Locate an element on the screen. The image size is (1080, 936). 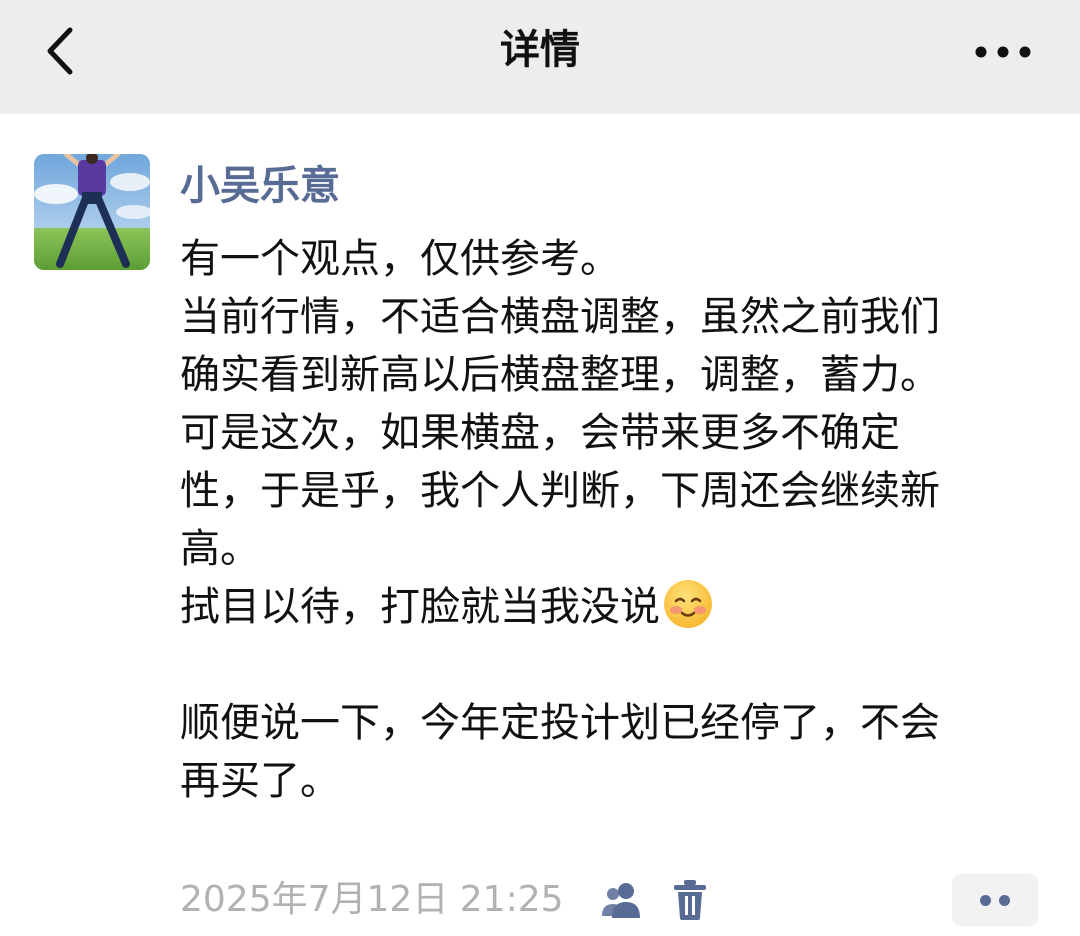
back-button is located at coordinates (62, 51).